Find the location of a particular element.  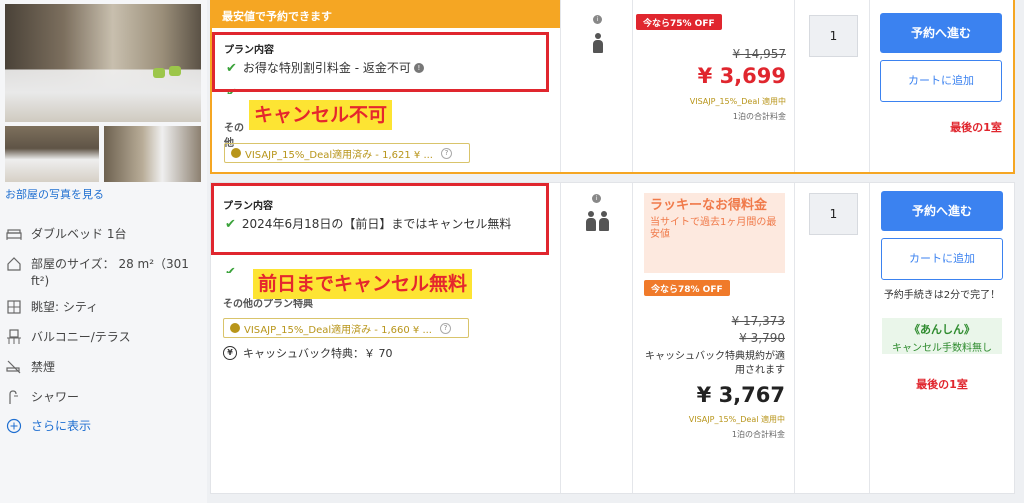

cashback-benefit: ¥ キャッシュバック特典：￥ 70 is located at coordinates (308, 353).